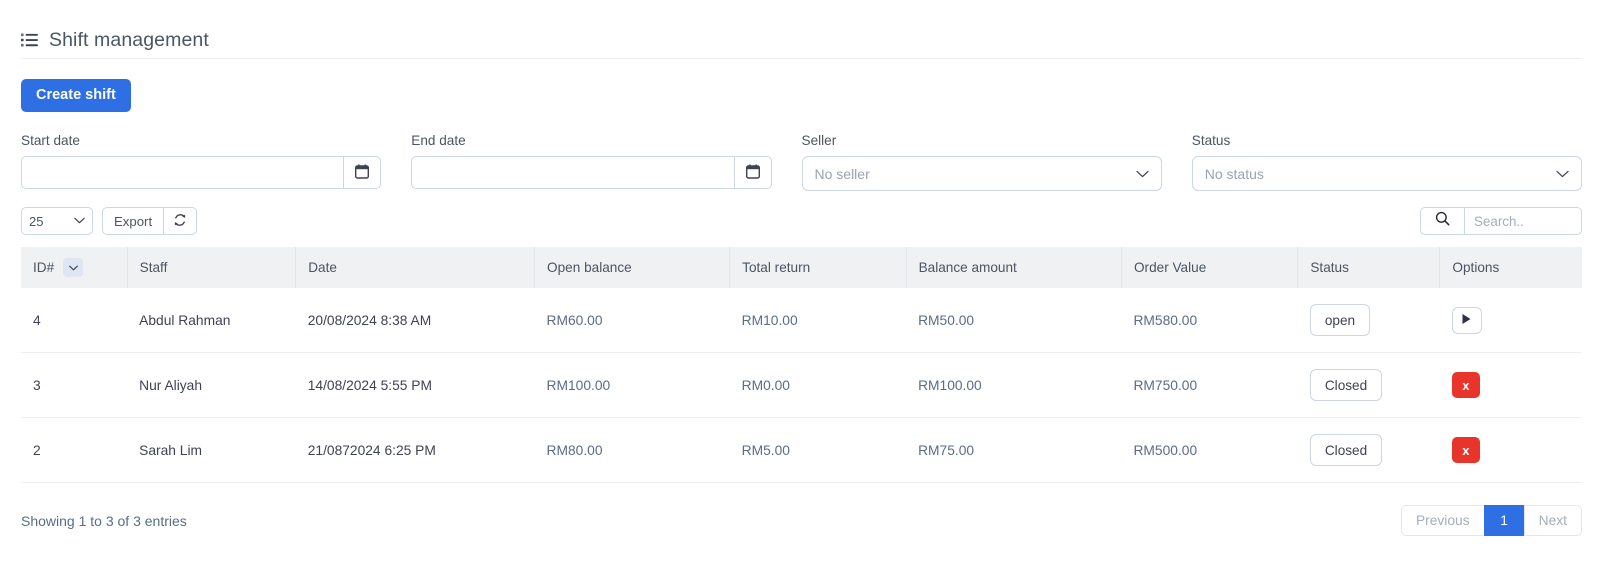 The width and height of the screenshot is (1603, 561). I want to click on list-icon, so click(29, 40).